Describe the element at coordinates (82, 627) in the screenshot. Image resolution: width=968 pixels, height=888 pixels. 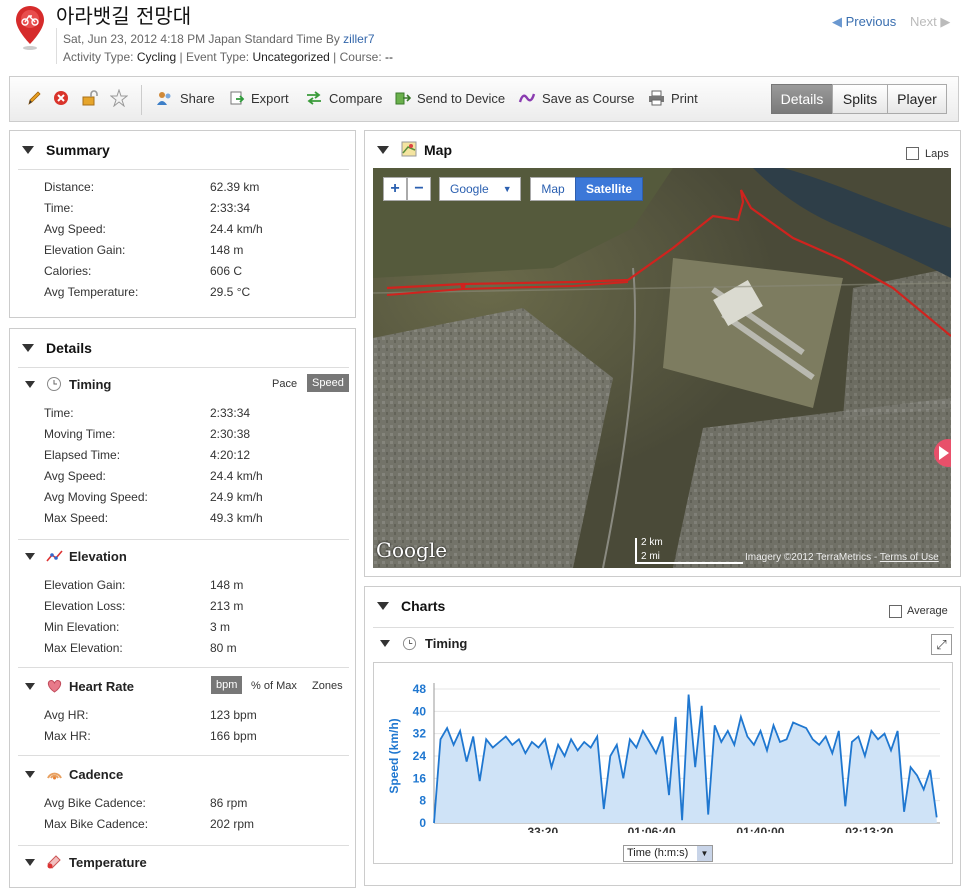
I see `stat-label: Min Elevation:` at that location.